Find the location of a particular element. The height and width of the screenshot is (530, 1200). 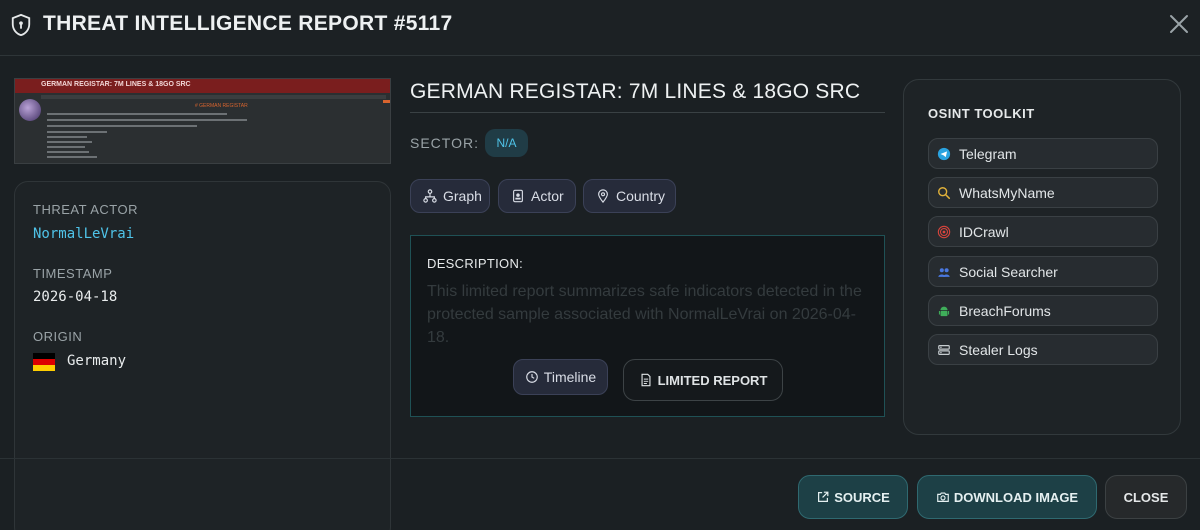

tool-breachforums: BreachForums is located at coordinates (1043, 310).